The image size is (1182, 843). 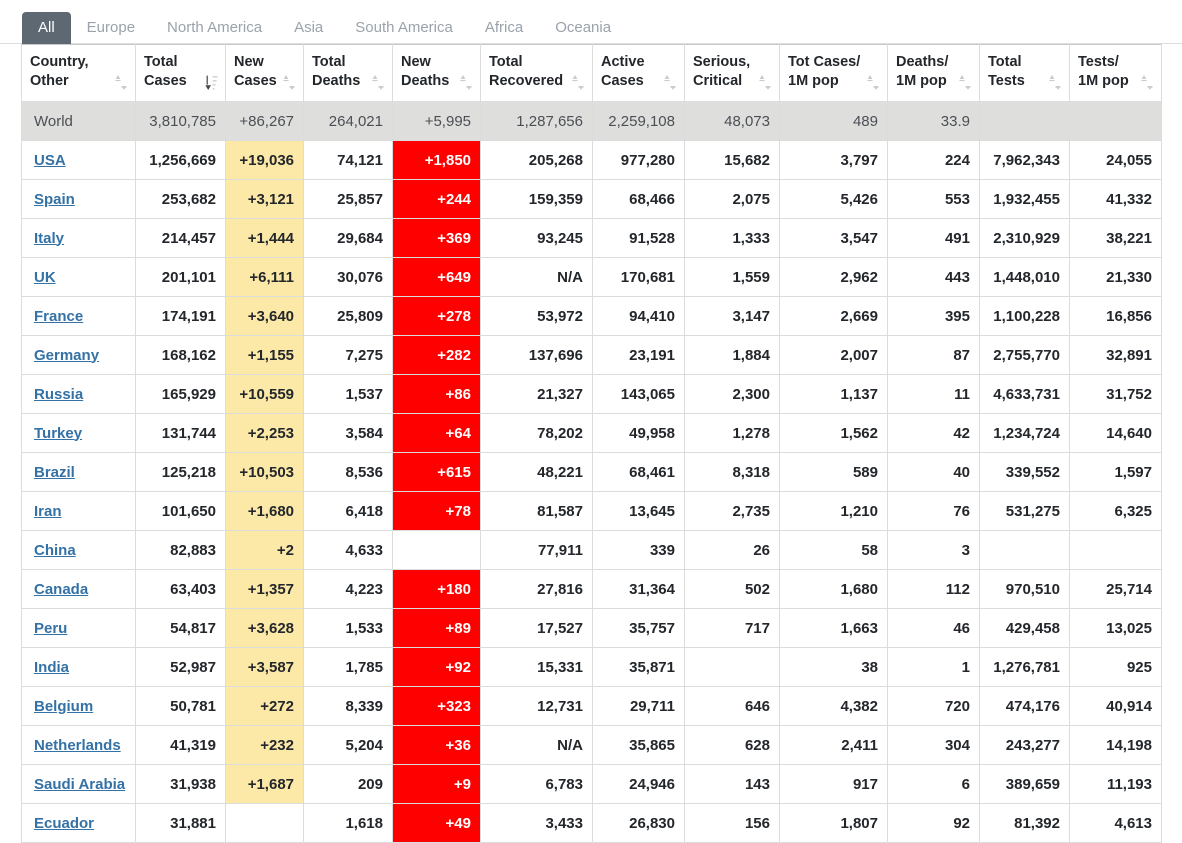 I want to click on cell-serious-critical: 628, so click(x=732, y=745).